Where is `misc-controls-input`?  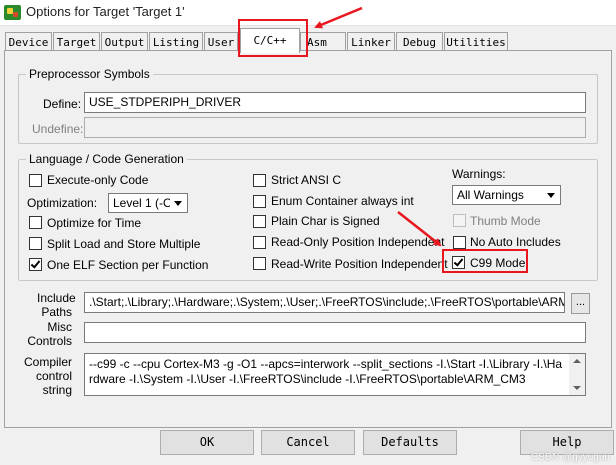 misc-controls-input is located at coordinates (335, 332).